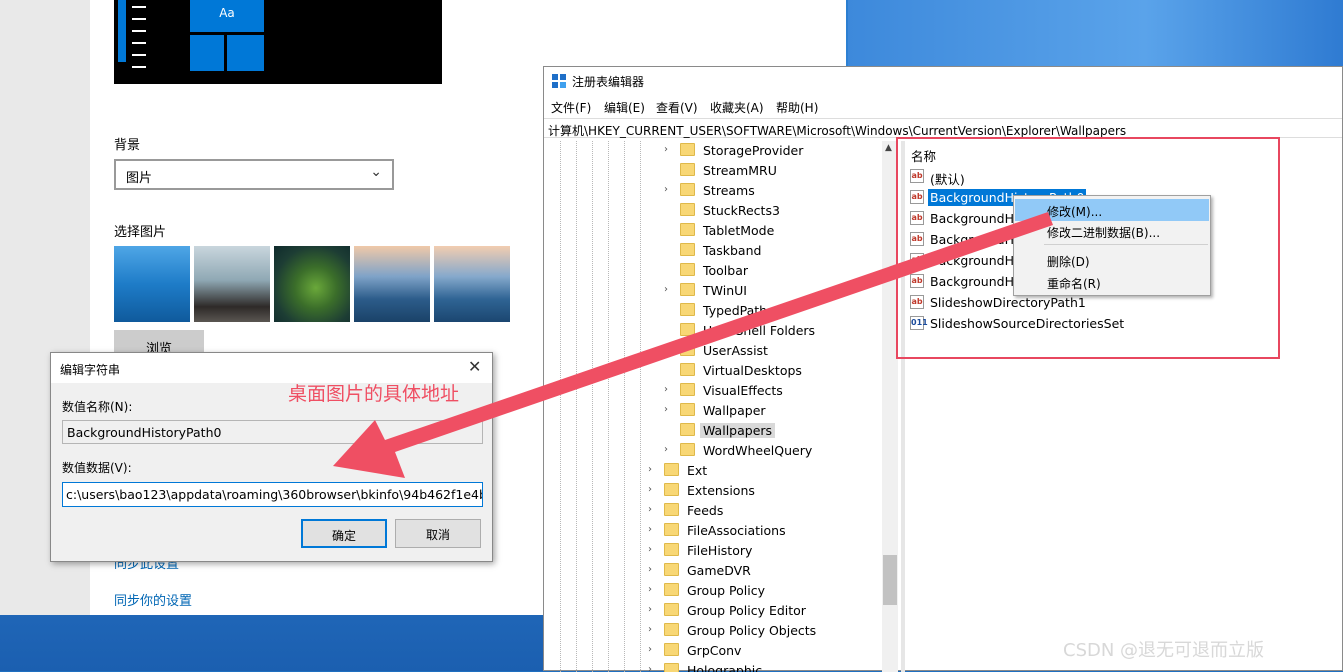 The width and height of the screenshot is (1343, 672). I want to click on tree-item-label: Toolbar, so click(726, 270).